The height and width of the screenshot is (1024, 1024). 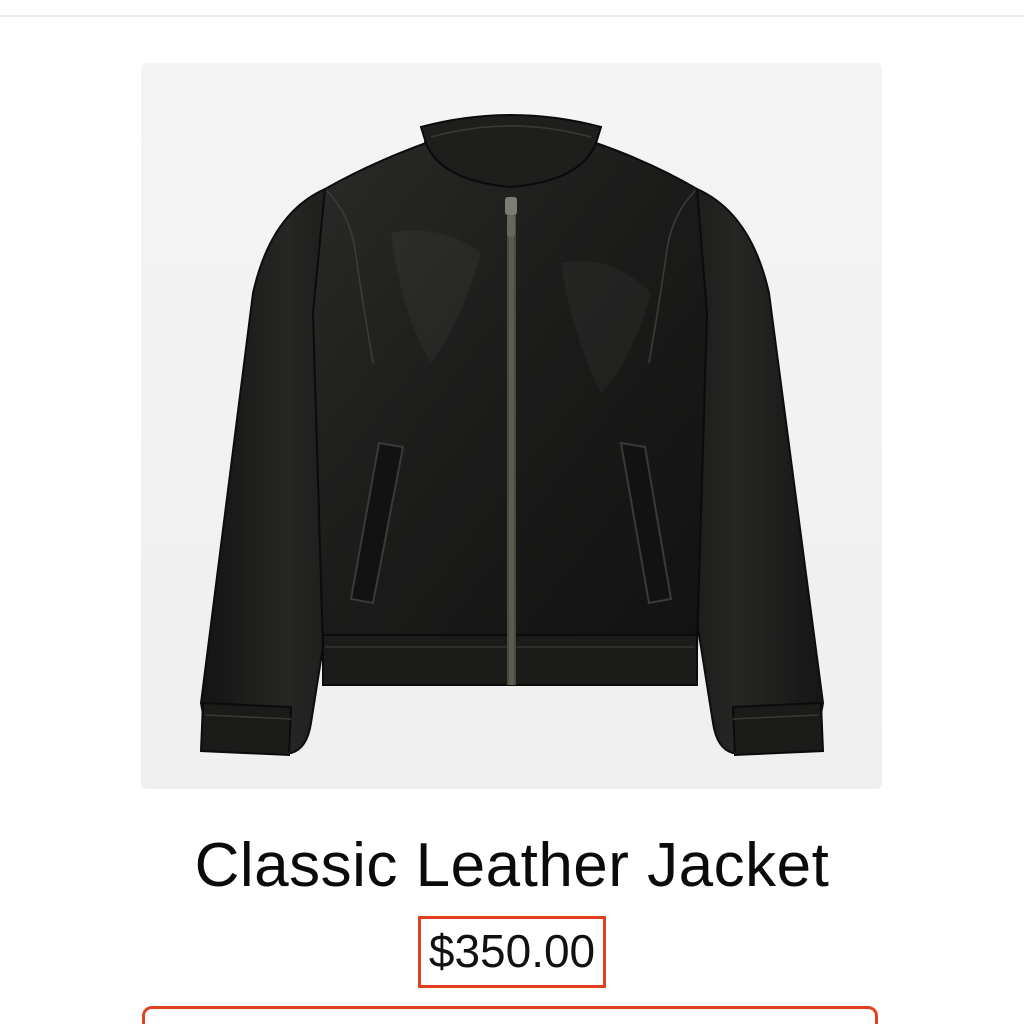 I want to click on header-divider, so click(x=512, y=16).